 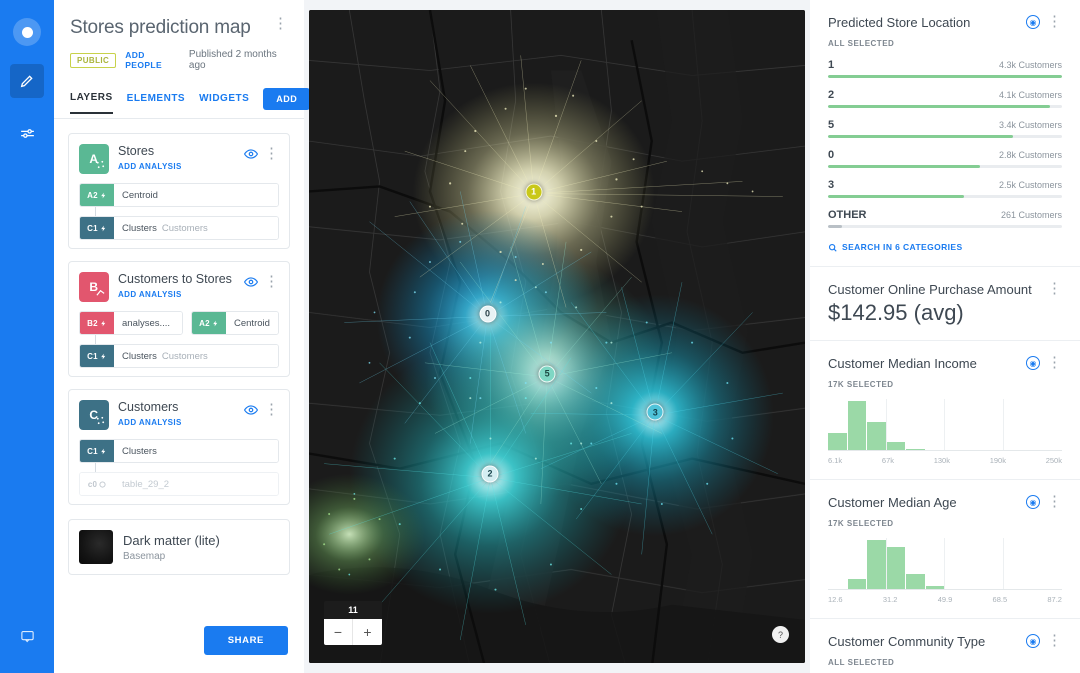 What do you see at coordinates (179, 228) in the screenshot?
I see `analysis-node-c1: C1 Clusters Customers` at bounding box center [179, 228].